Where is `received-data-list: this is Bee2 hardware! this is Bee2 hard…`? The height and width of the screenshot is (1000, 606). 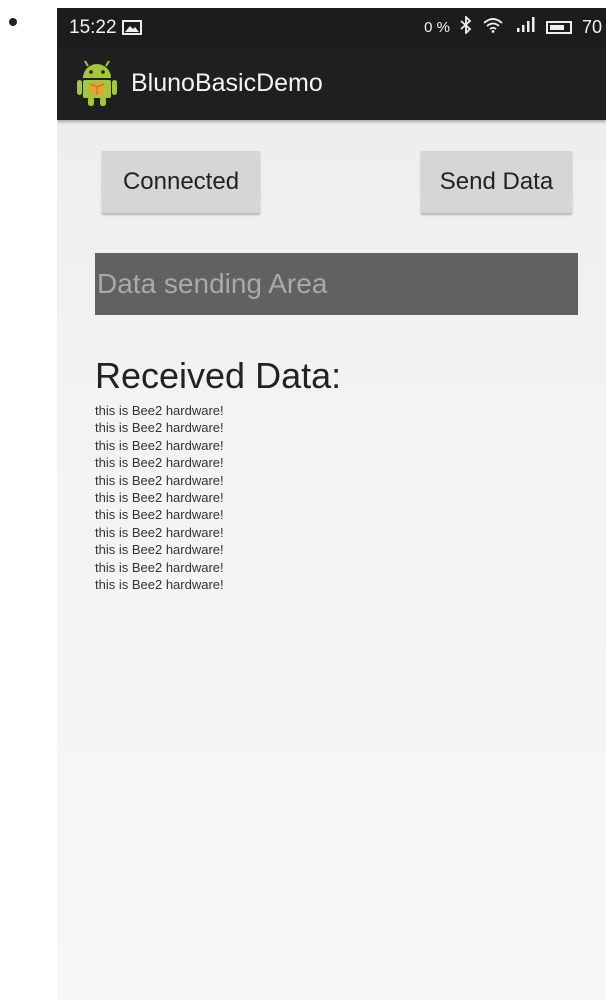 received-data-list: this is Bee2 hardware! this is Bee2 hard… is located at coordinates (159, 497).